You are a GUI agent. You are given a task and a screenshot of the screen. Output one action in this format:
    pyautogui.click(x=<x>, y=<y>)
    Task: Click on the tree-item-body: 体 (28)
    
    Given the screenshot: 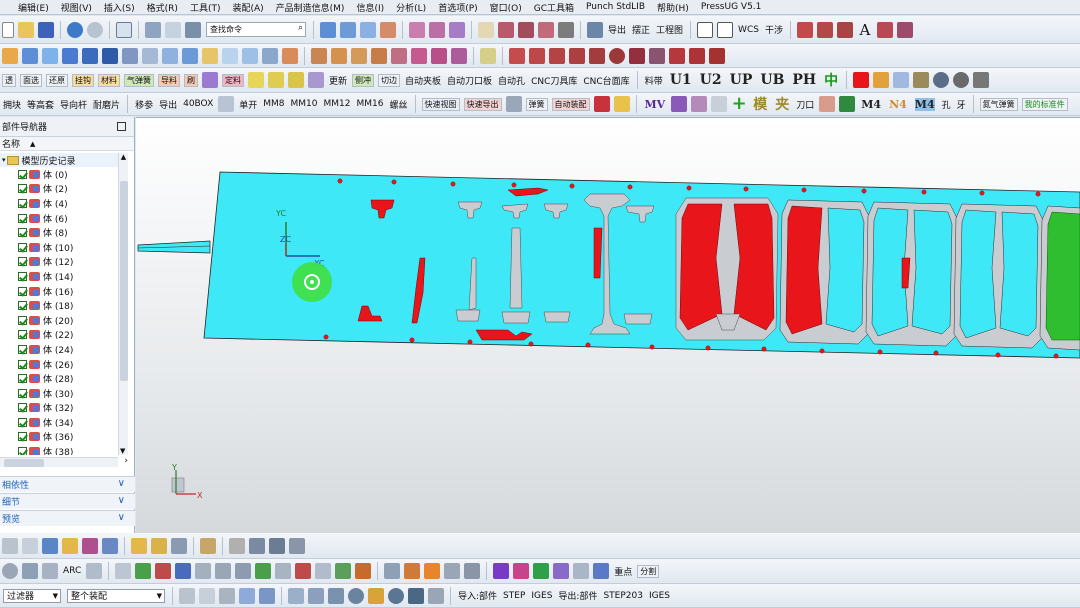 What is the action you would take?
    pyautogui.click(x=59, y=378)
    